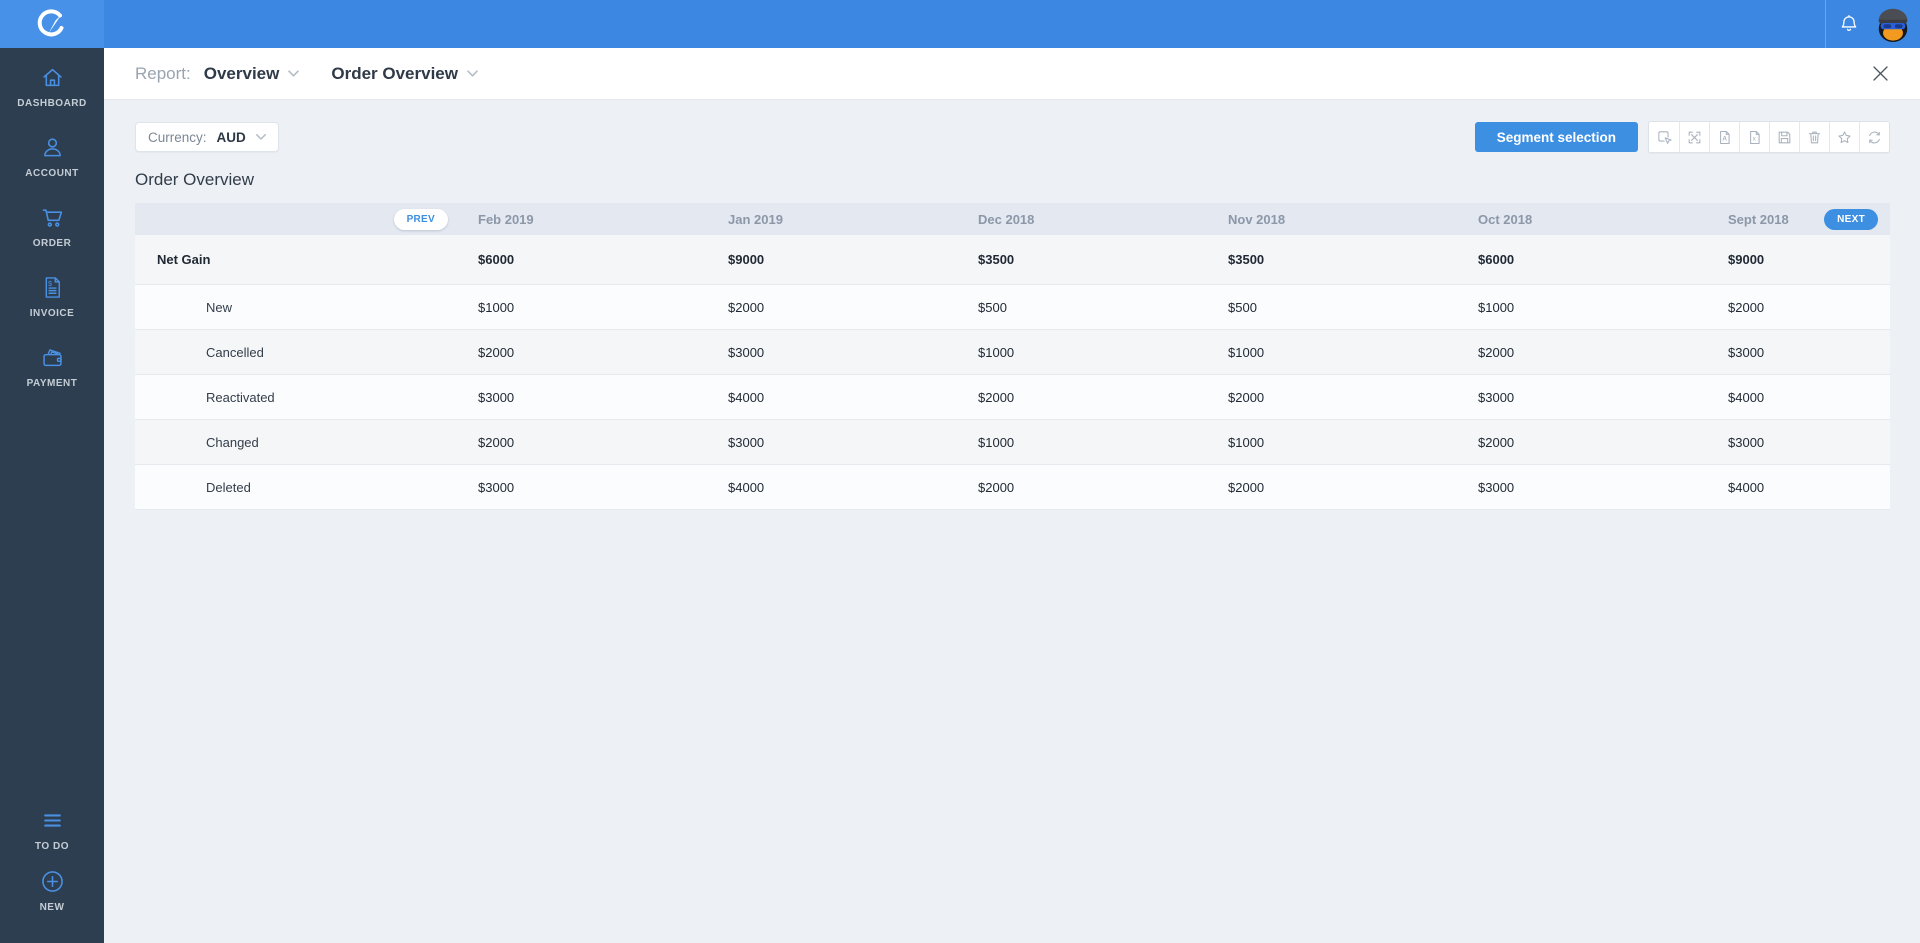 This screenshot has height=943, width=1920. I want to click on menu-lines-icon, so click(52, 820).